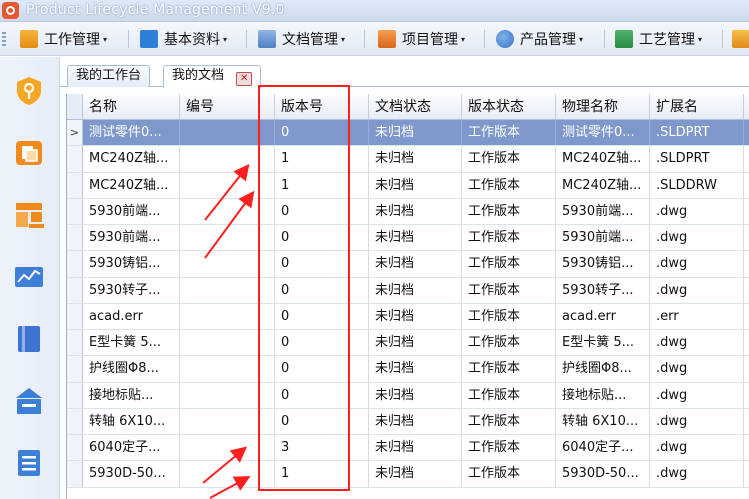  I want to click on column-header-number: 编号, so click(227, 106).